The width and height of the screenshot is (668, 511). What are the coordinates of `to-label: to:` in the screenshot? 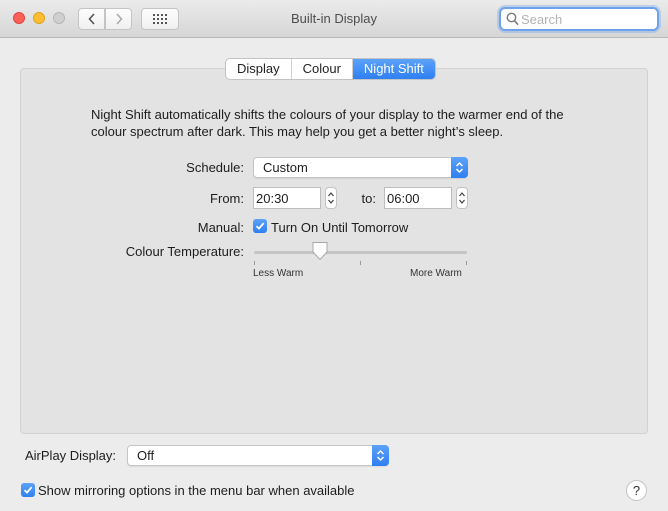 It's located at (368, 198).